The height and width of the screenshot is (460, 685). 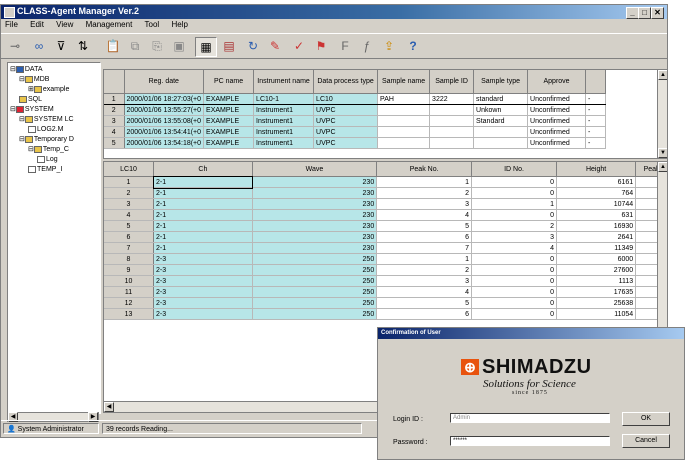 What do you see at coordinates (114, 110) in the screenshot?
I see `row-number: 2` at bounding box center [114, 110].